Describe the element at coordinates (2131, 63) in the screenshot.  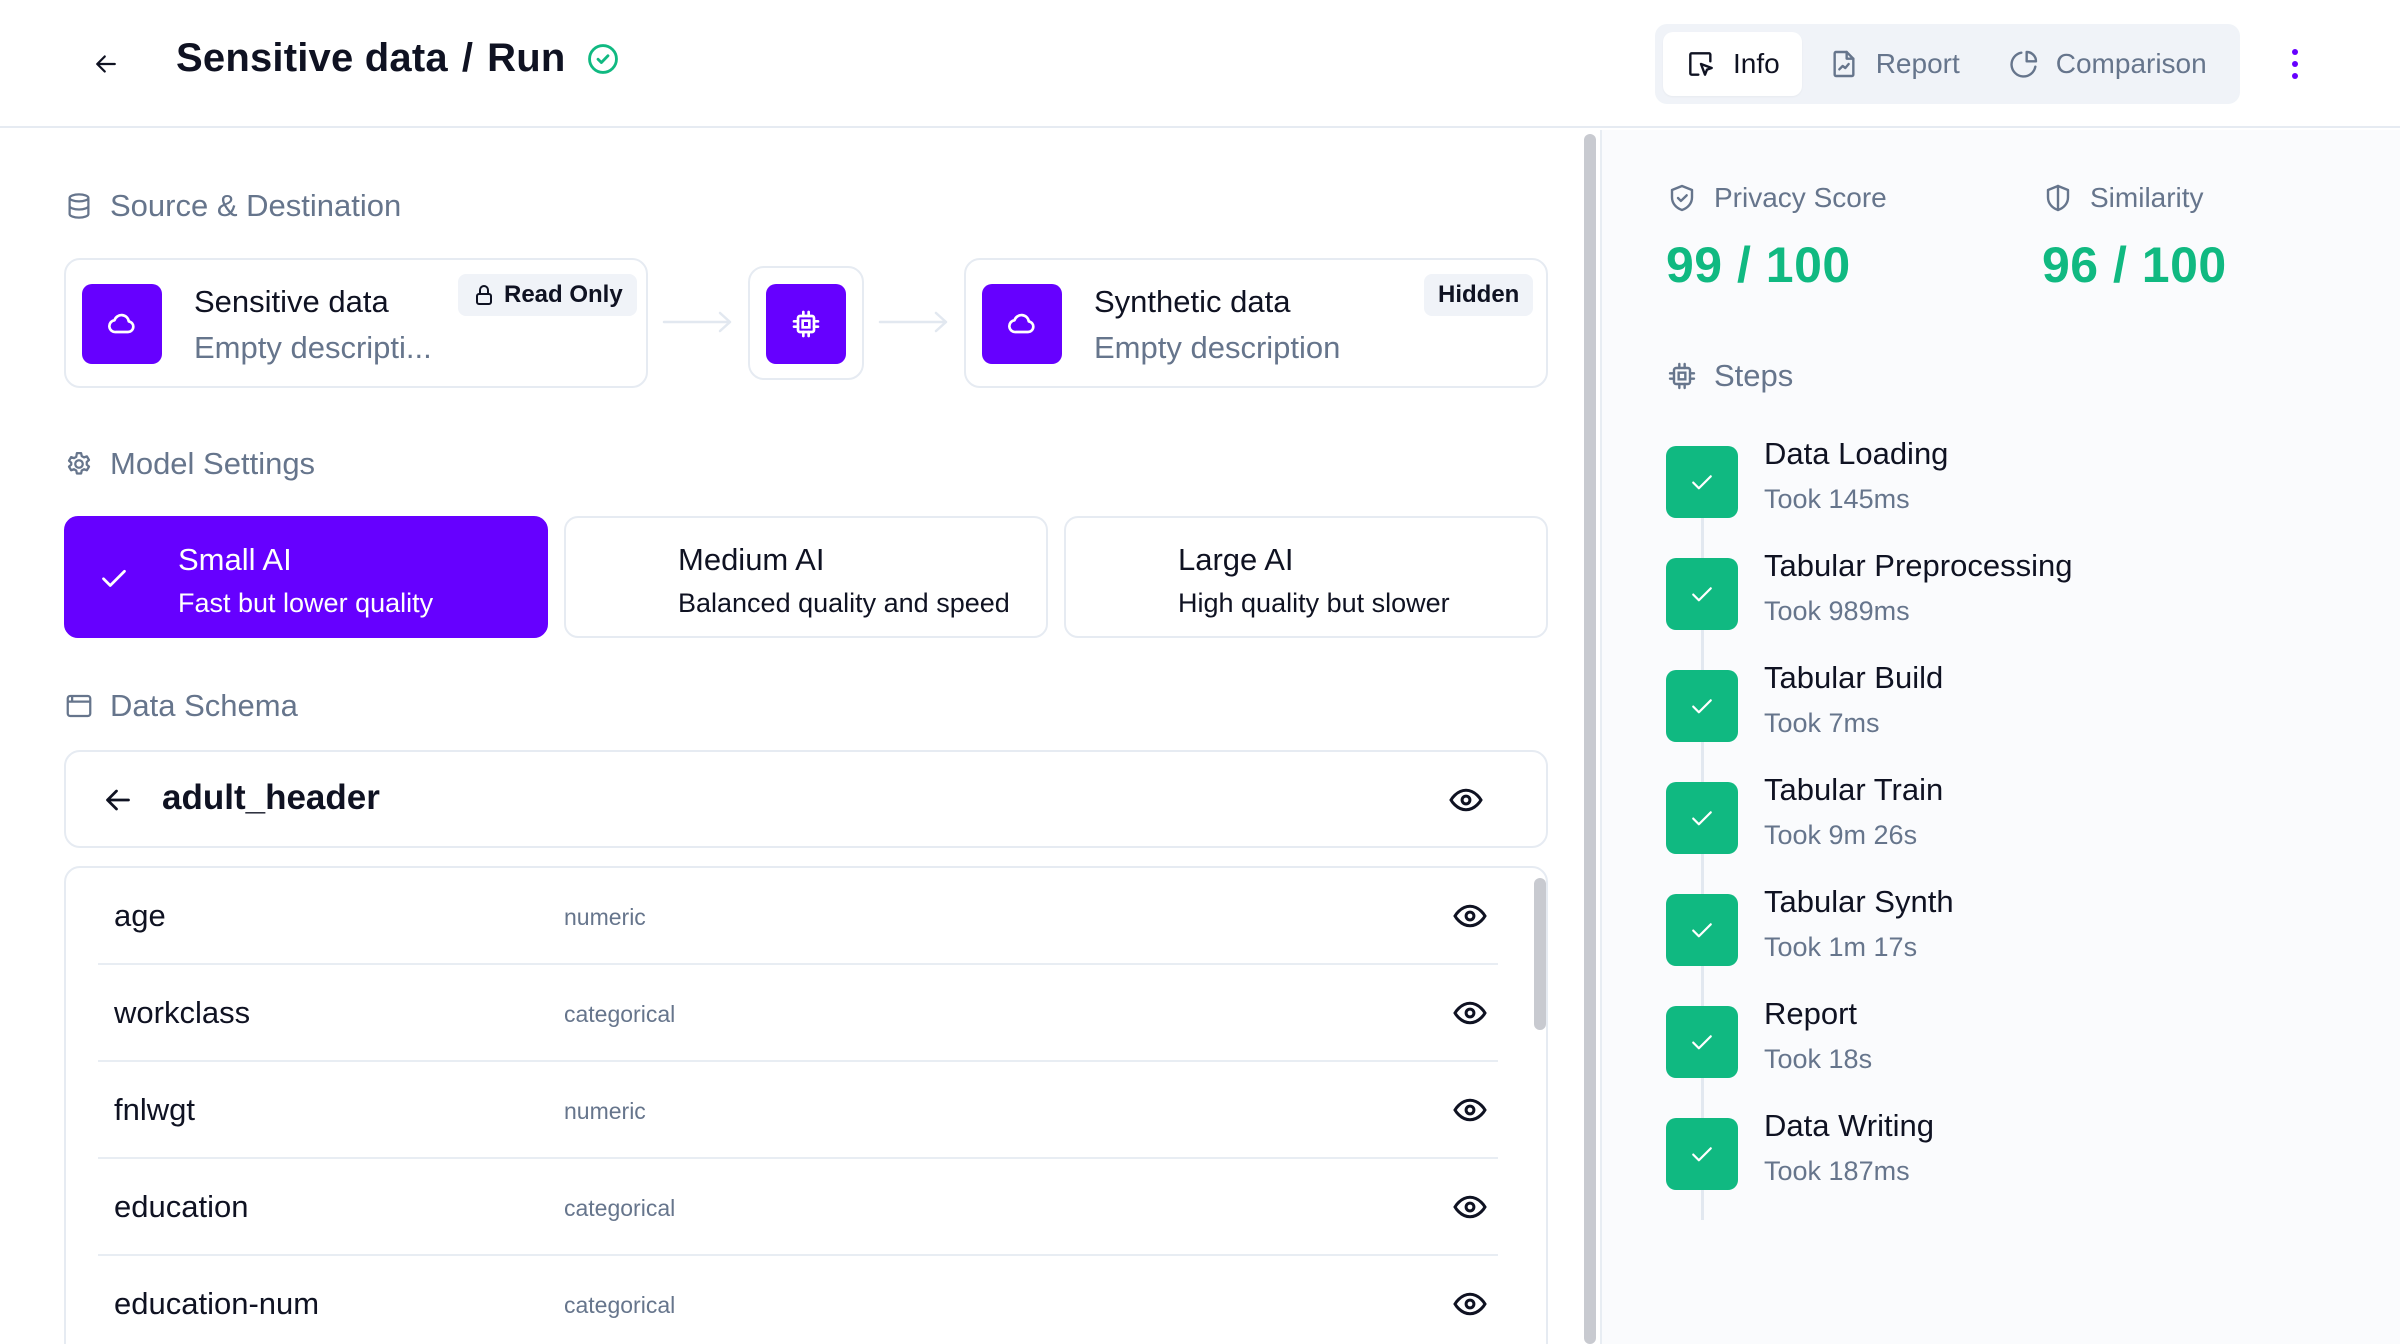
I see `tab-comparison-label: Comparison` at that location.